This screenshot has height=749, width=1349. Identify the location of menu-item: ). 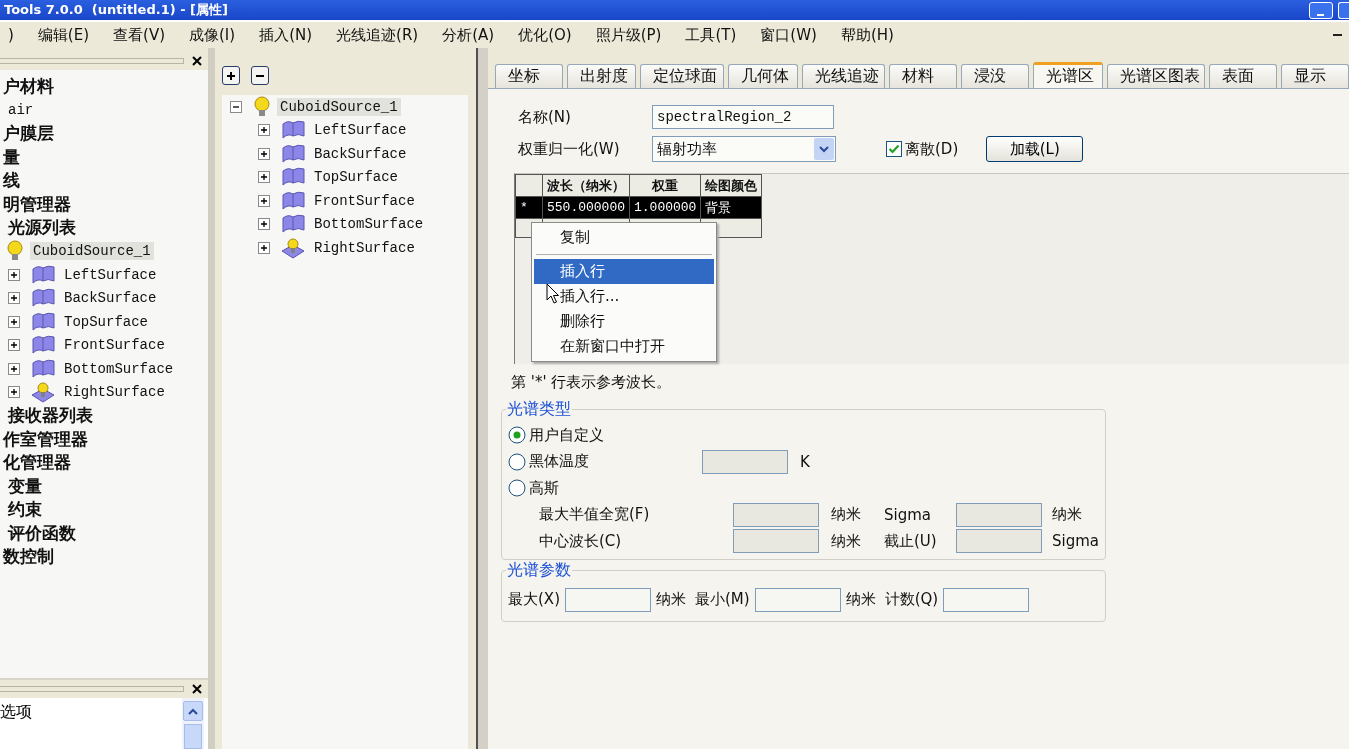
(11, 35).